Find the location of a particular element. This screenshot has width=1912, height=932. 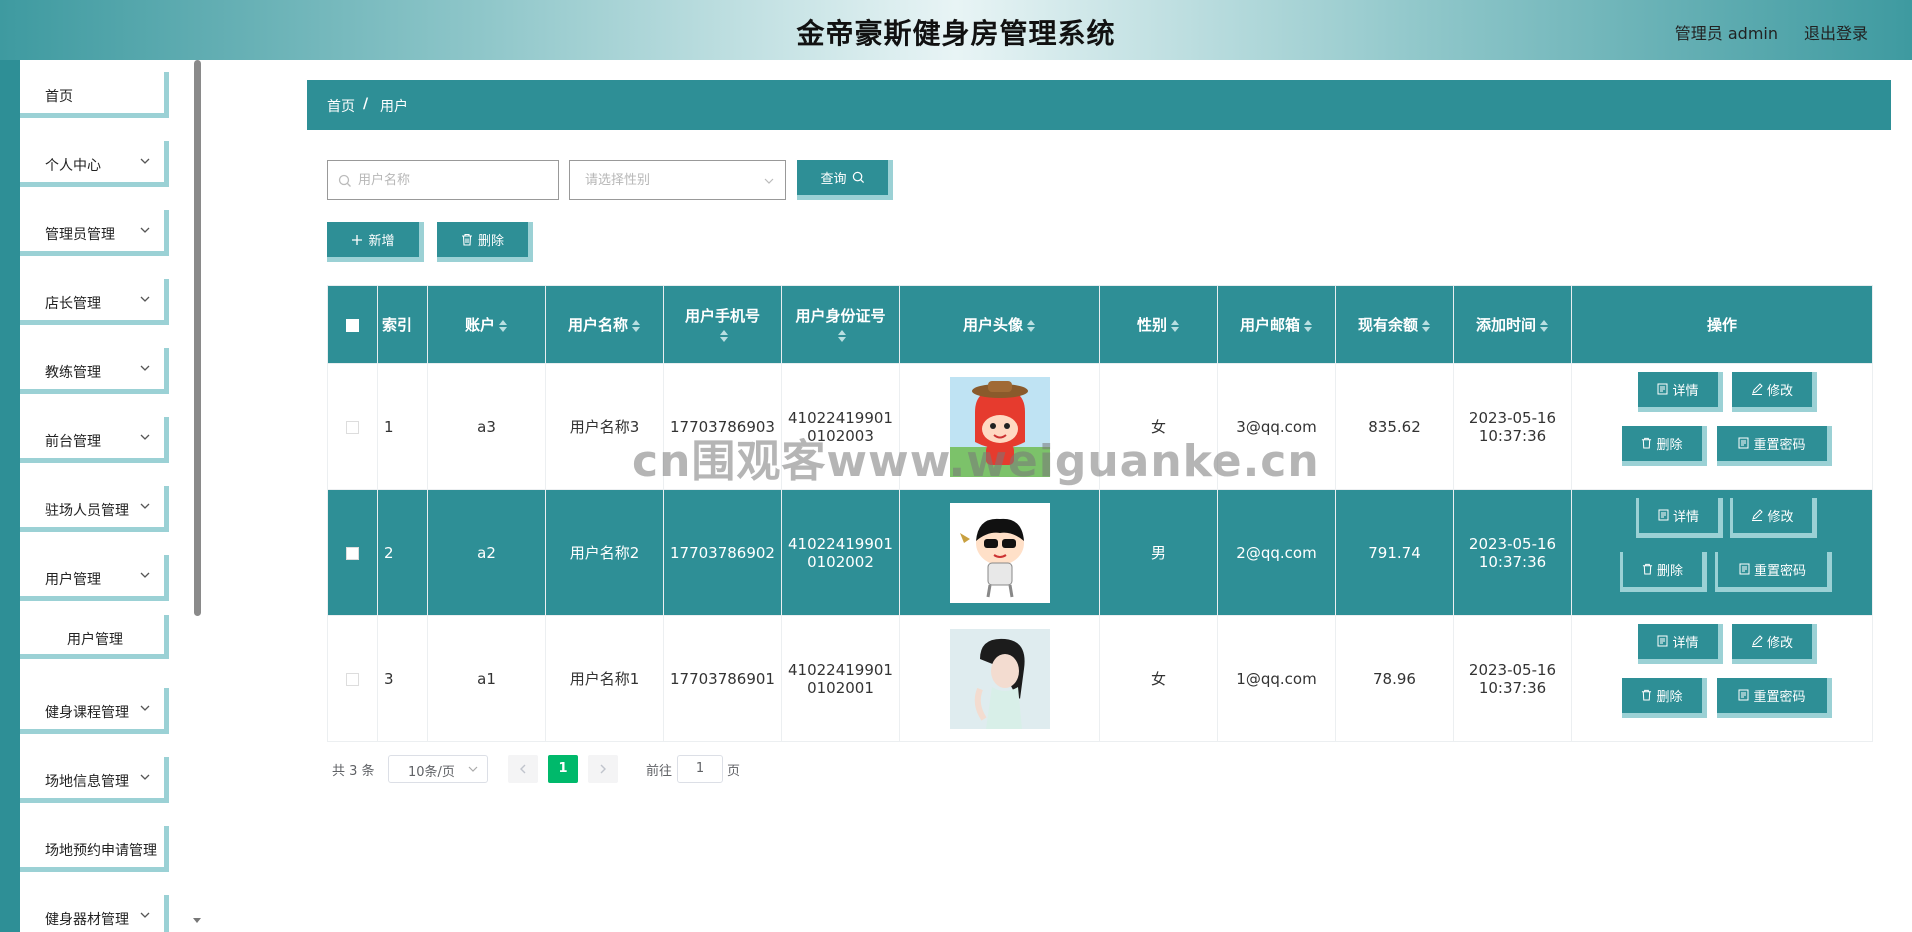

sidebar-item-user-mgmt: 用户管理 is located at coordinates (94, 578).